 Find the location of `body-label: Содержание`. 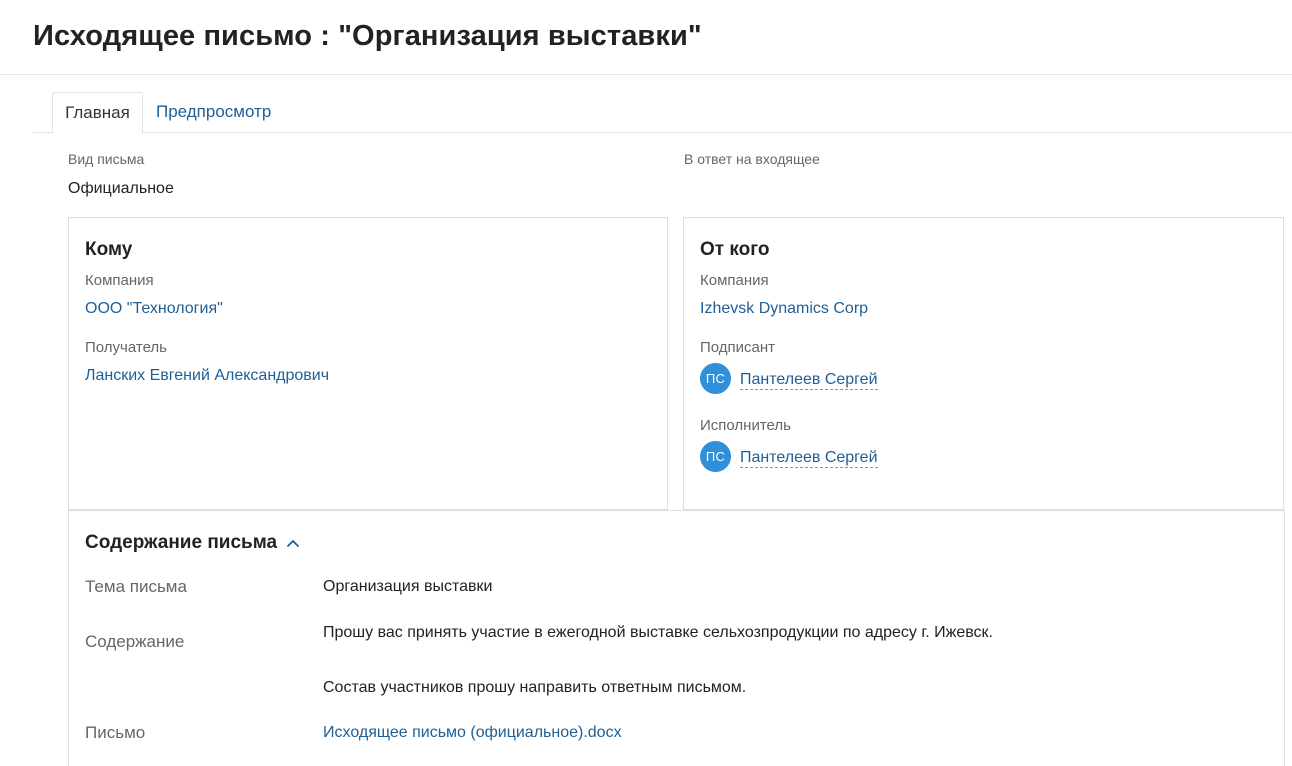

body-label: Содержание is located at coordinates (135, 641).